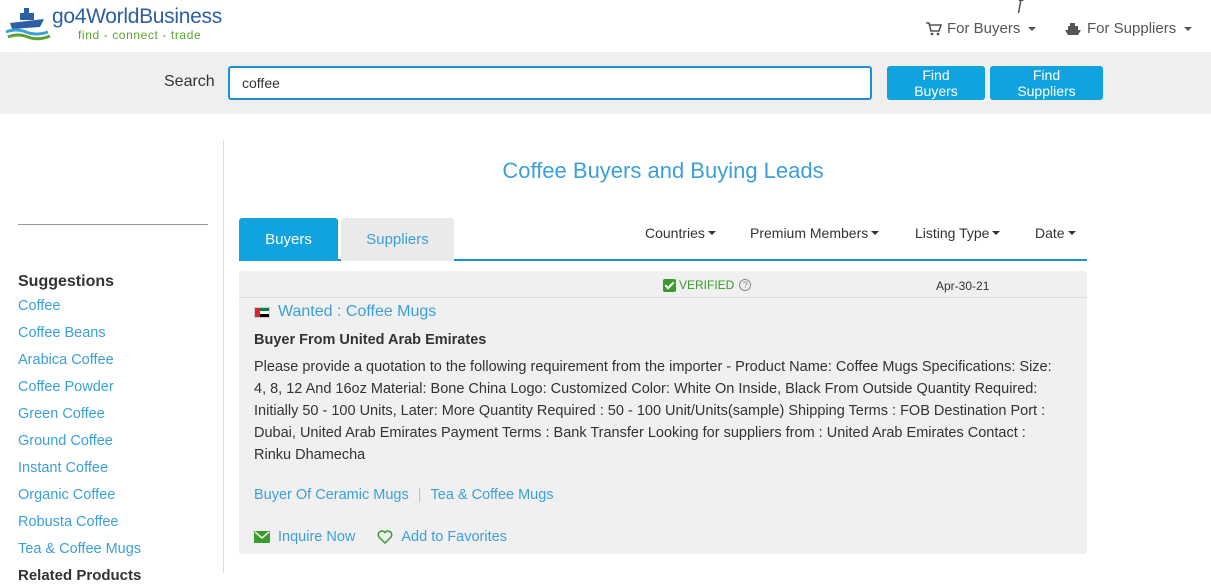  Describe the element at coordinates (262, 537) in the screenshot. I see `envelope-icon` at that location.